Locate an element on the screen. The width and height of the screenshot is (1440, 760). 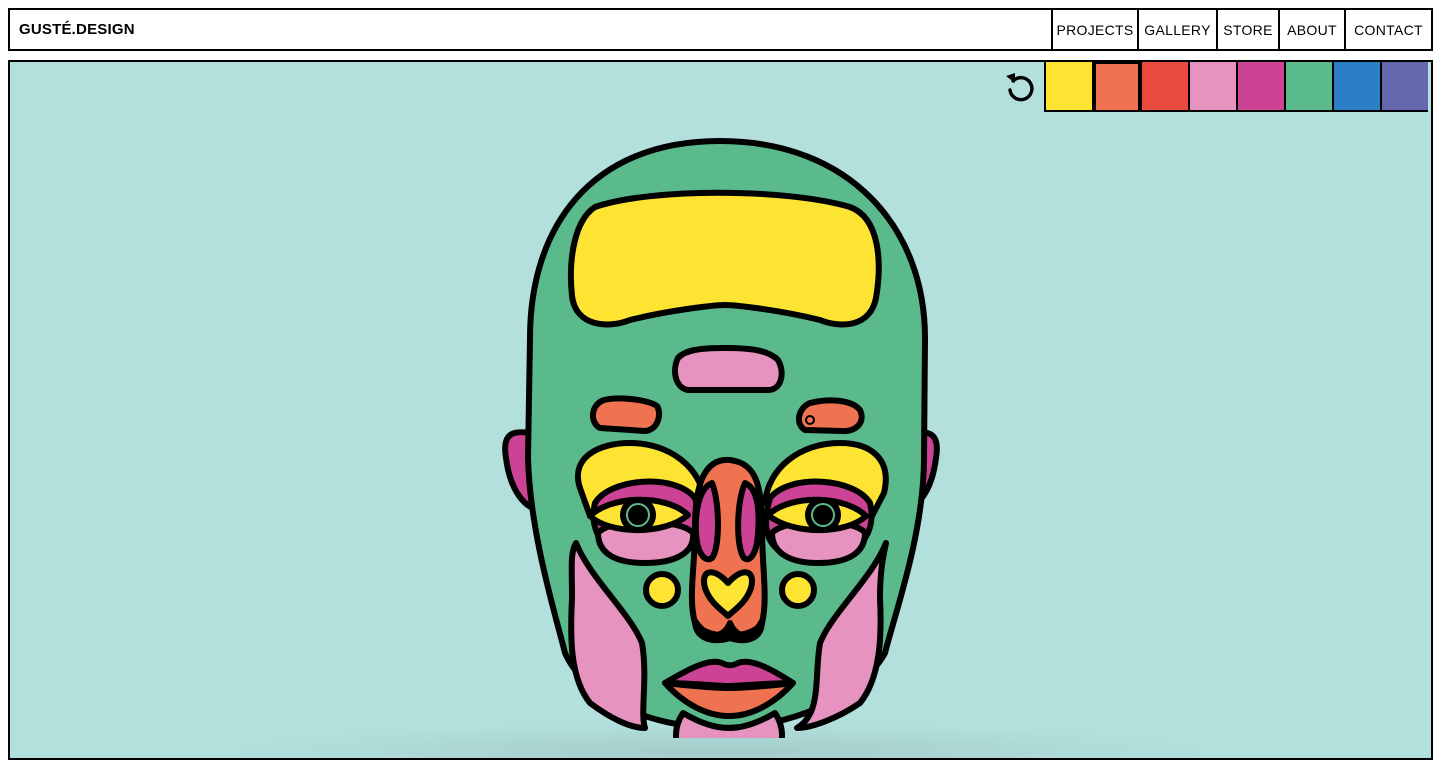
main-nav: PROJECTS GALLERY STORE ABOUT CONTACT is located at coordinates (1241, 29).